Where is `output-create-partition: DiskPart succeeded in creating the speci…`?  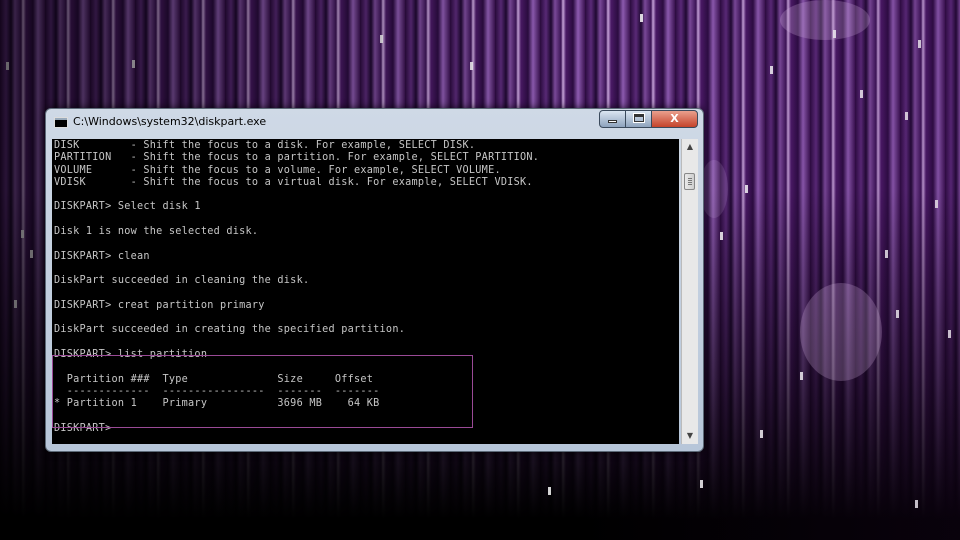
output-create-partition: DiskPart succeeded in creating the speci… is located at coordinates (230, 330).